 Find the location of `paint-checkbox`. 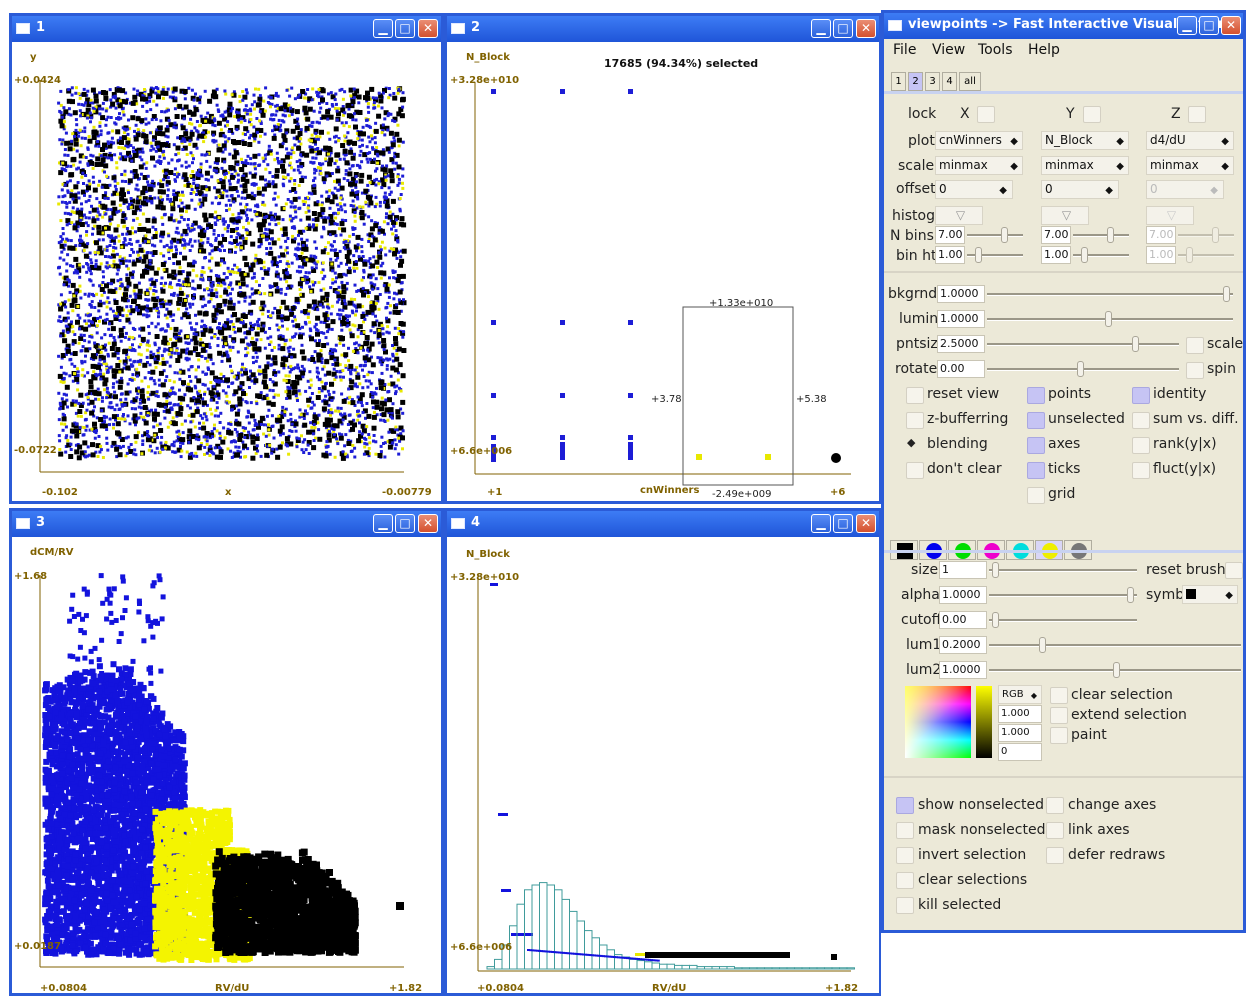

paint-checkbox is located at coordinates (1059, 735).